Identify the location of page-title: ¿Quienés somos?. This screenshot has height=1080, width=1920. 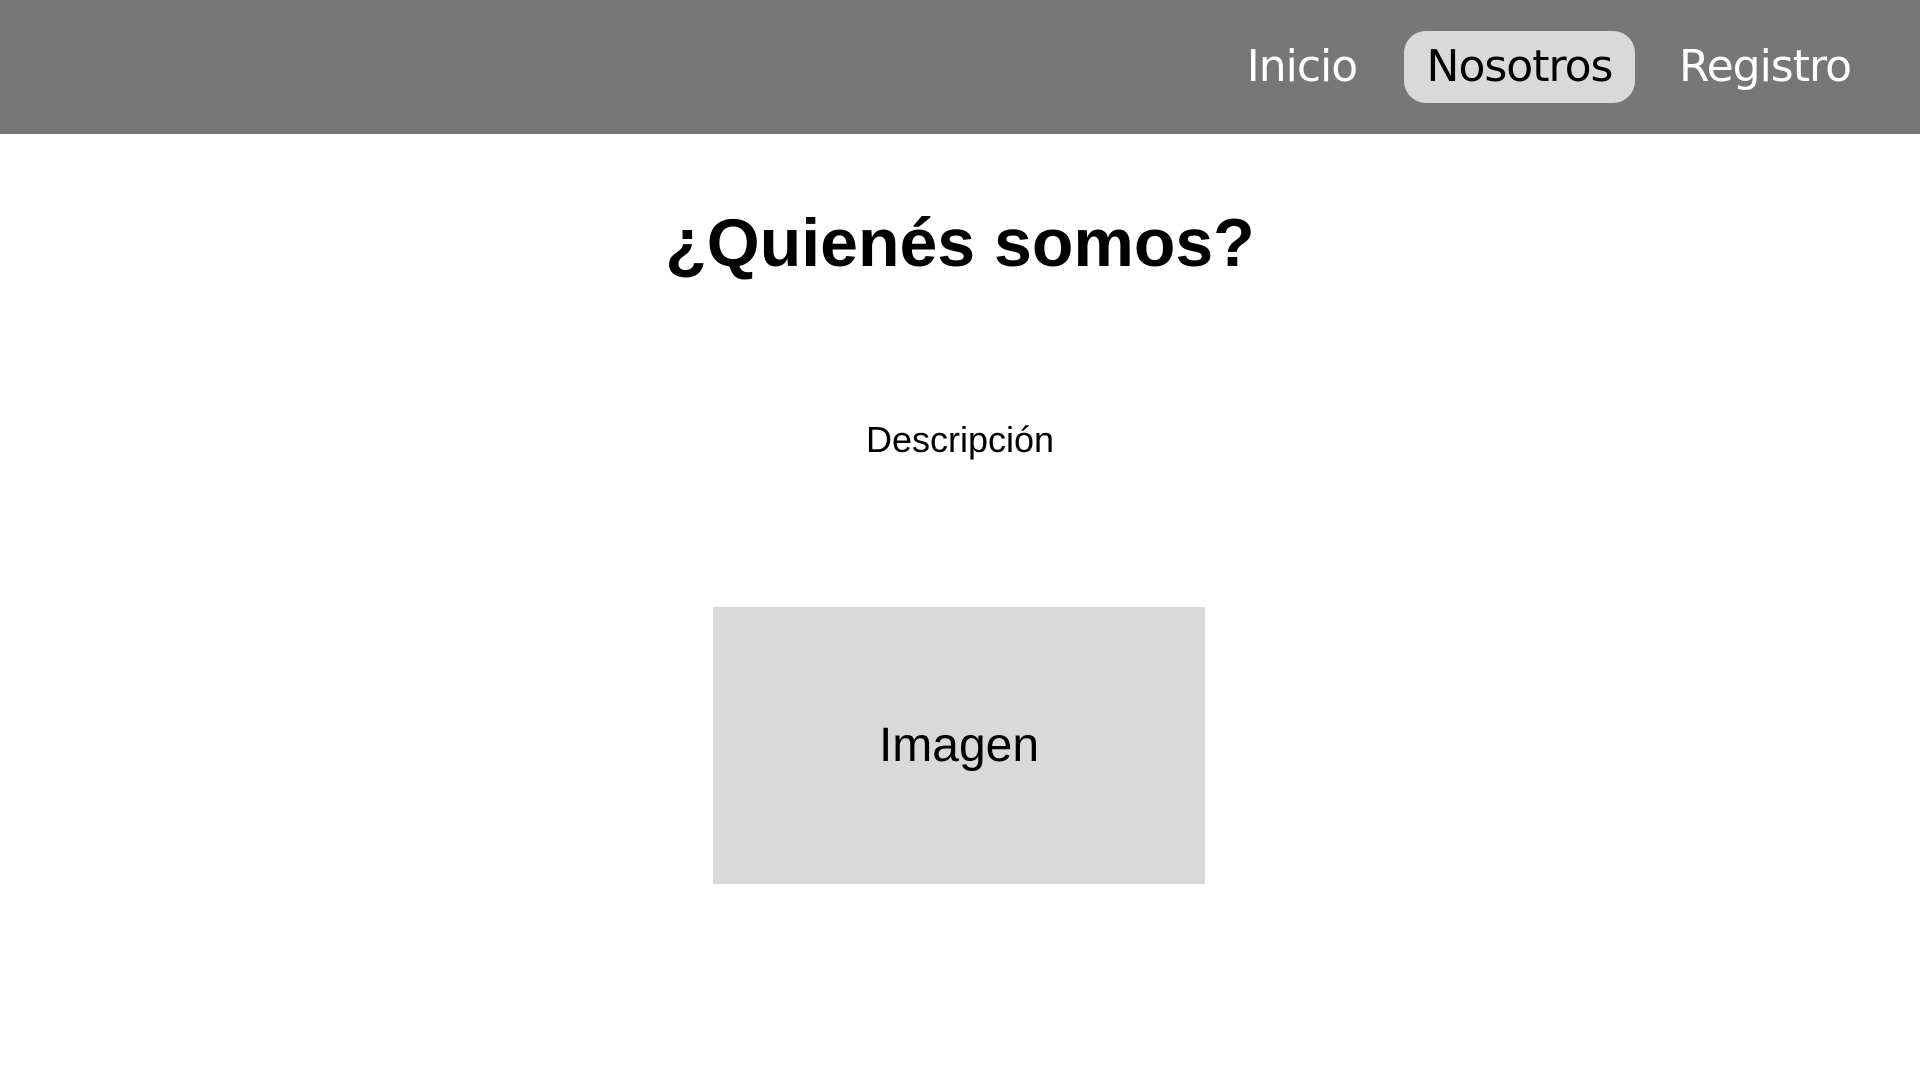
(960, 243).